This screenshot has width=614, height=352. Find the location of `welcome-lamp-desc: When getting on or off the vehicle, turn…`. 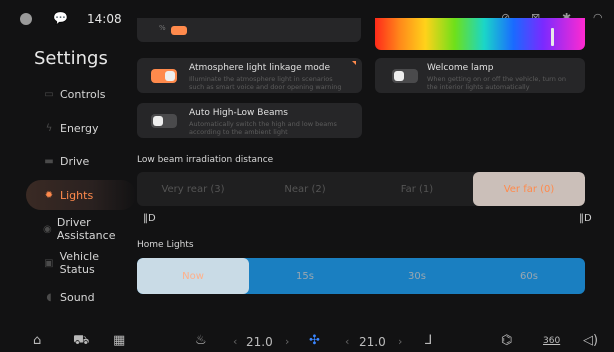

welcome-lamp-desc: When getting on or off the vehicle, turn… is located at coordinates (496, 83).